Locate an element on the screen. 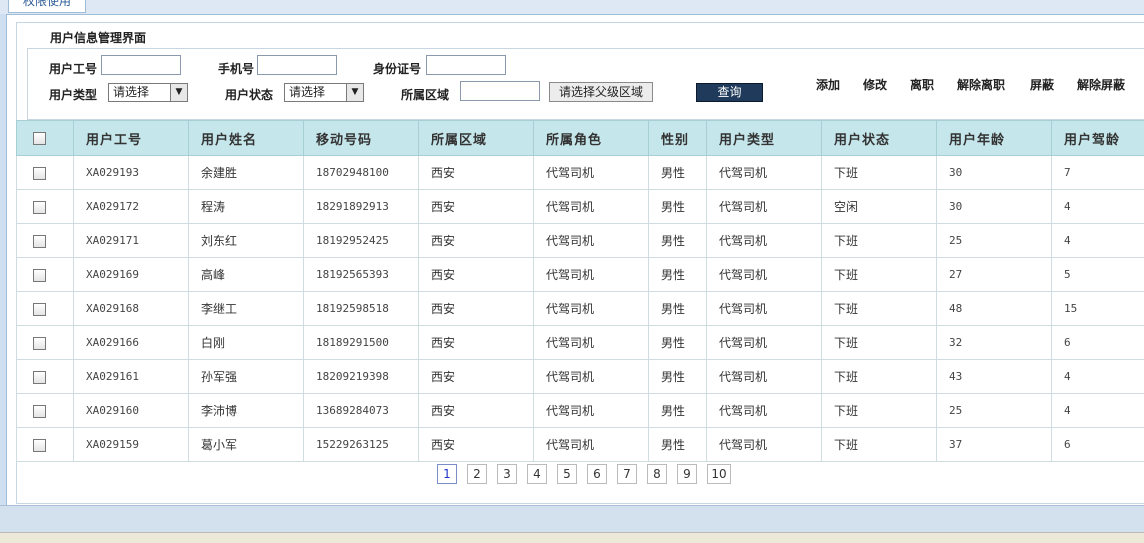 The height and width of the screenshot is (543, 1144). resign-button: 离职 is located at coordinates (922, 84).